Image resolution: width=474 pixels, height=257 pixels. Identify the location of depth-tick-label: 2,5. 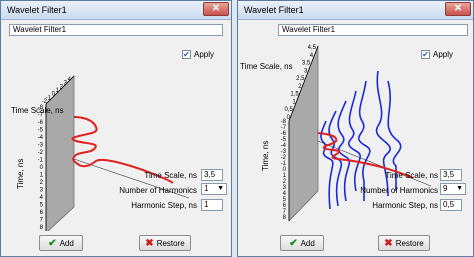
(300, 79).